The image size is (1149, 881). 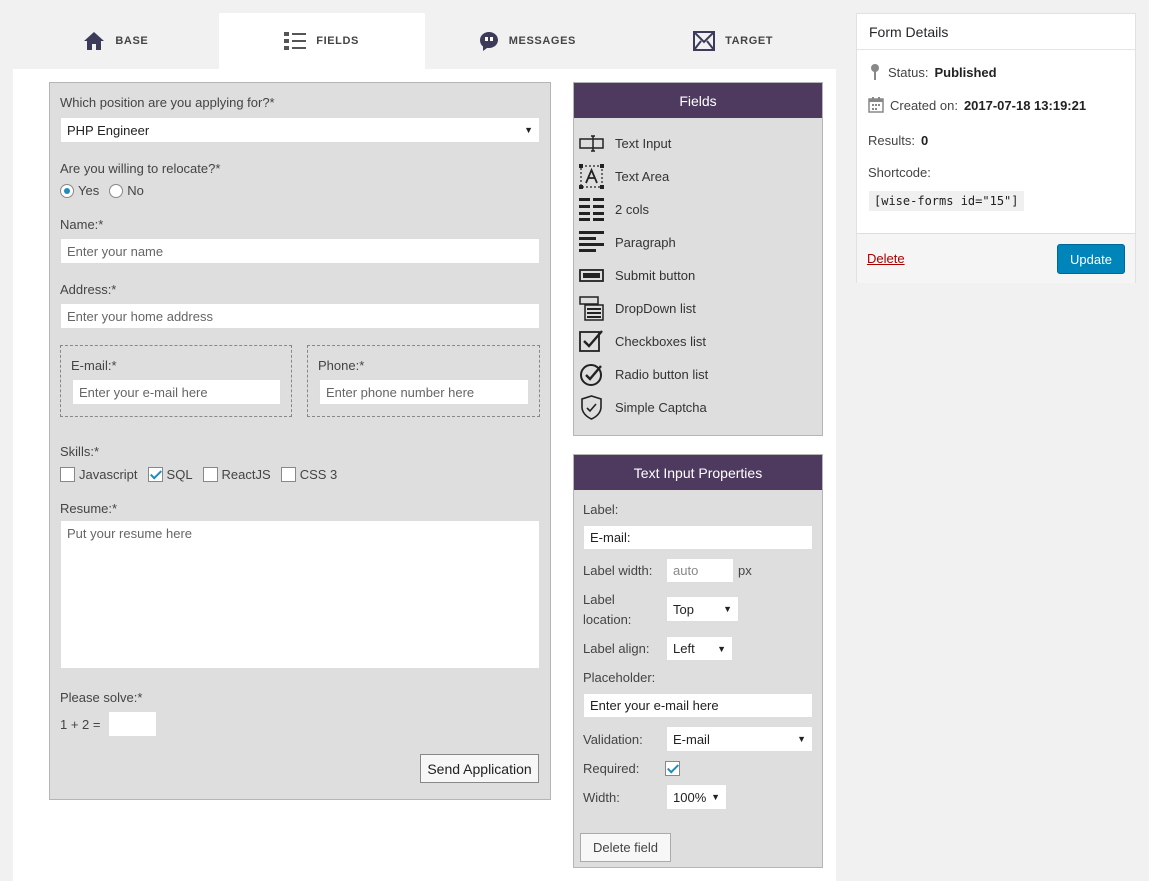 I want to click on prop-placeholder-input: Enter your e-mail here, so click(x=698, y=705).